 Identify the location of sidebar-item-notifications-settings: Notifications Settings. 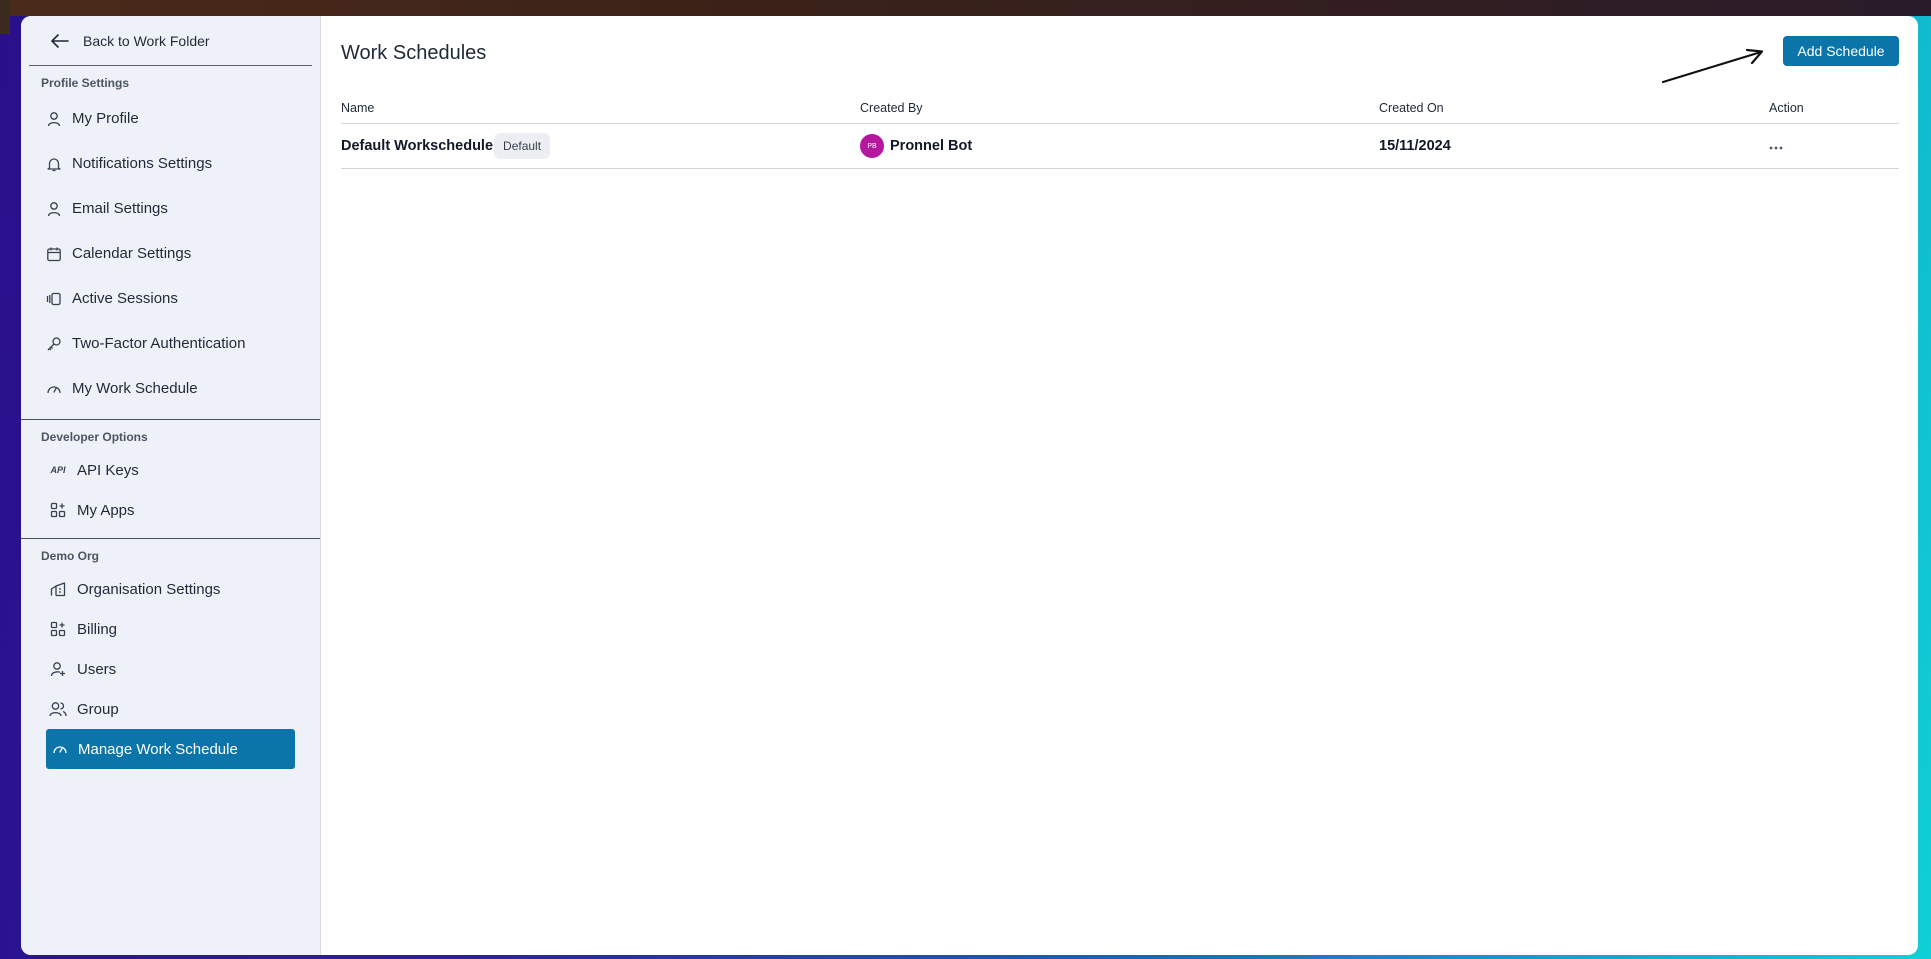
(170, 163).